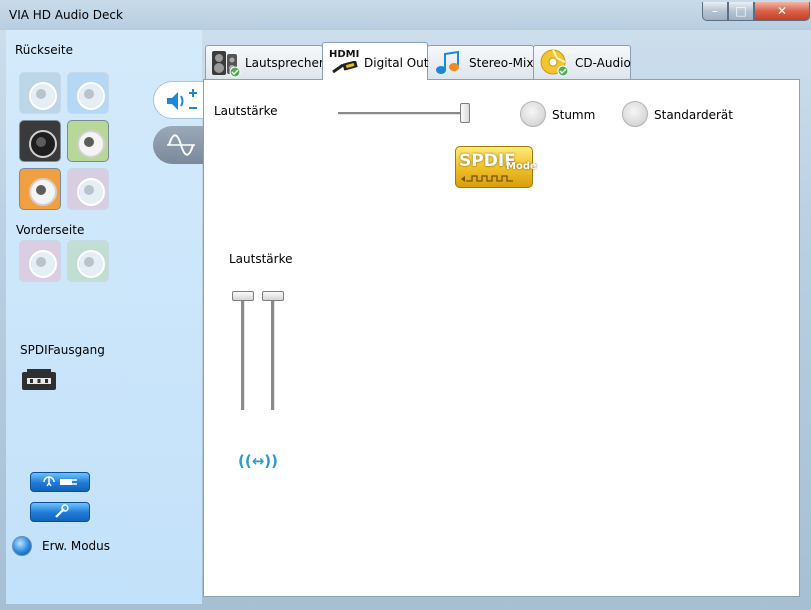  Describe the element at coordinates (261, 259) in the screenshot. I see `channel-volume-label: Lautstärke` at that location.